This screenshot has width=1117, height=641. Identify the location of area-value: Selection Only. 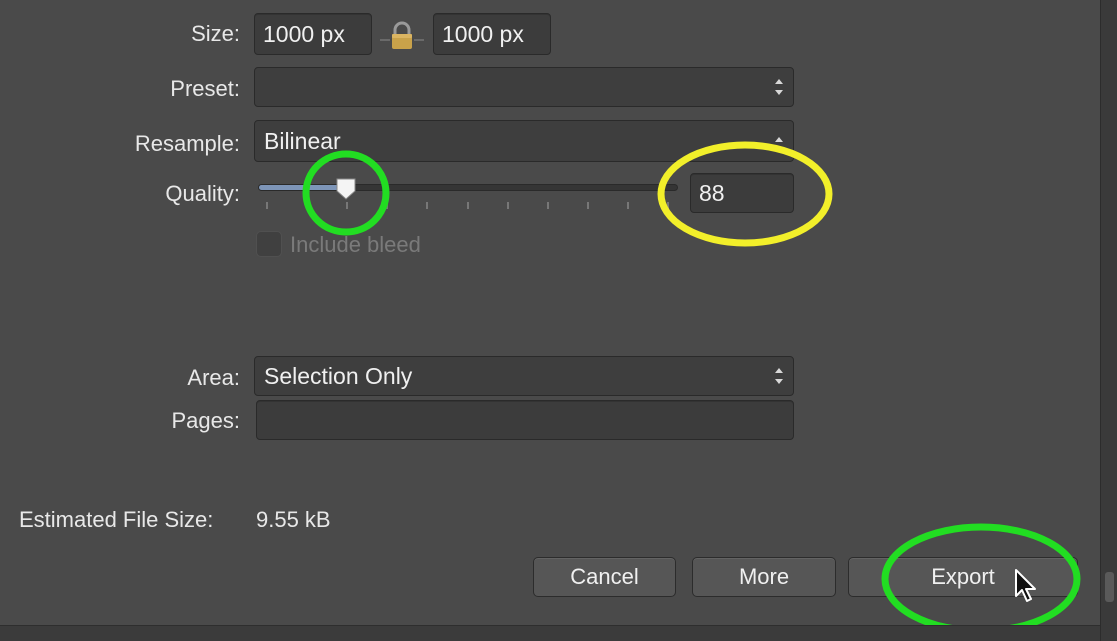
(338, 375).